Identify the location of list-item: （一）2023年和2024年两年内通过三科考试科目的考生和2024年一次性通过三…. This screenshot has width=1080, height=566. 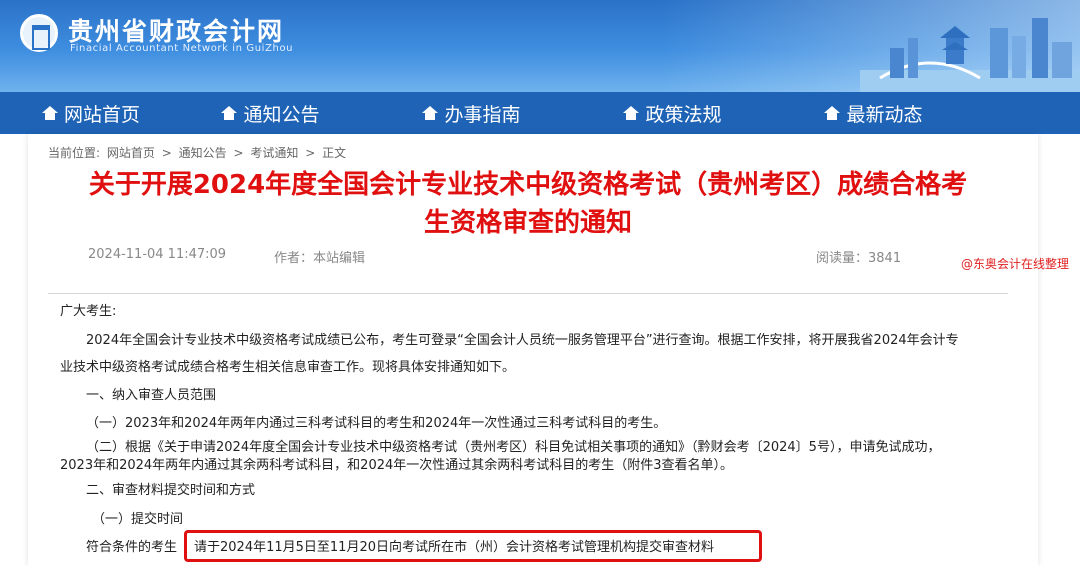
(376, 423).